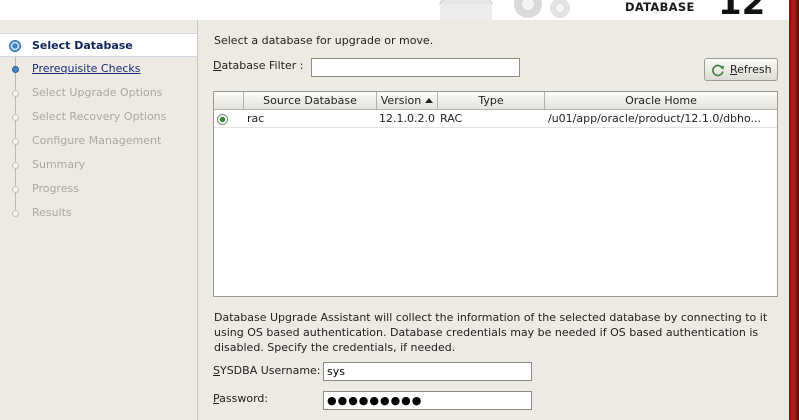 This screenshot has height=420, width=799. What do you see at coordinates (229, 101) in the screenshot?
I see `column-header-select` at bounding box center [229, 101].